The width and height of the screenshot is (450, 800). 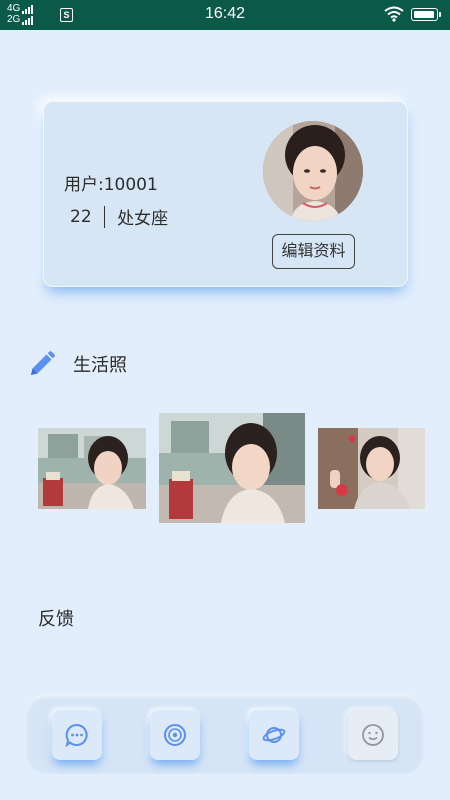 I want to click on smile-icon, so click(x=373, y=735).